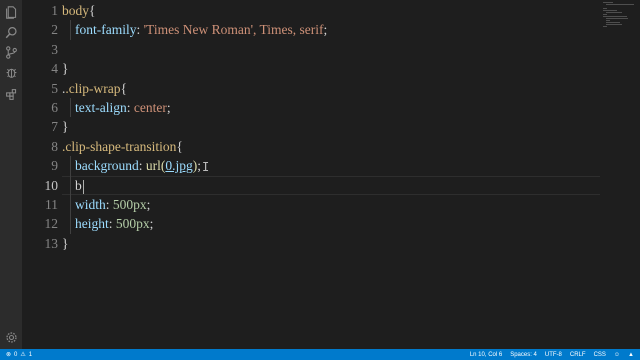 The image size is (640, 360). What do you see at coordinates (620, 20) in the screenshot?
I see `minimap` at bounding box center [620, 20].